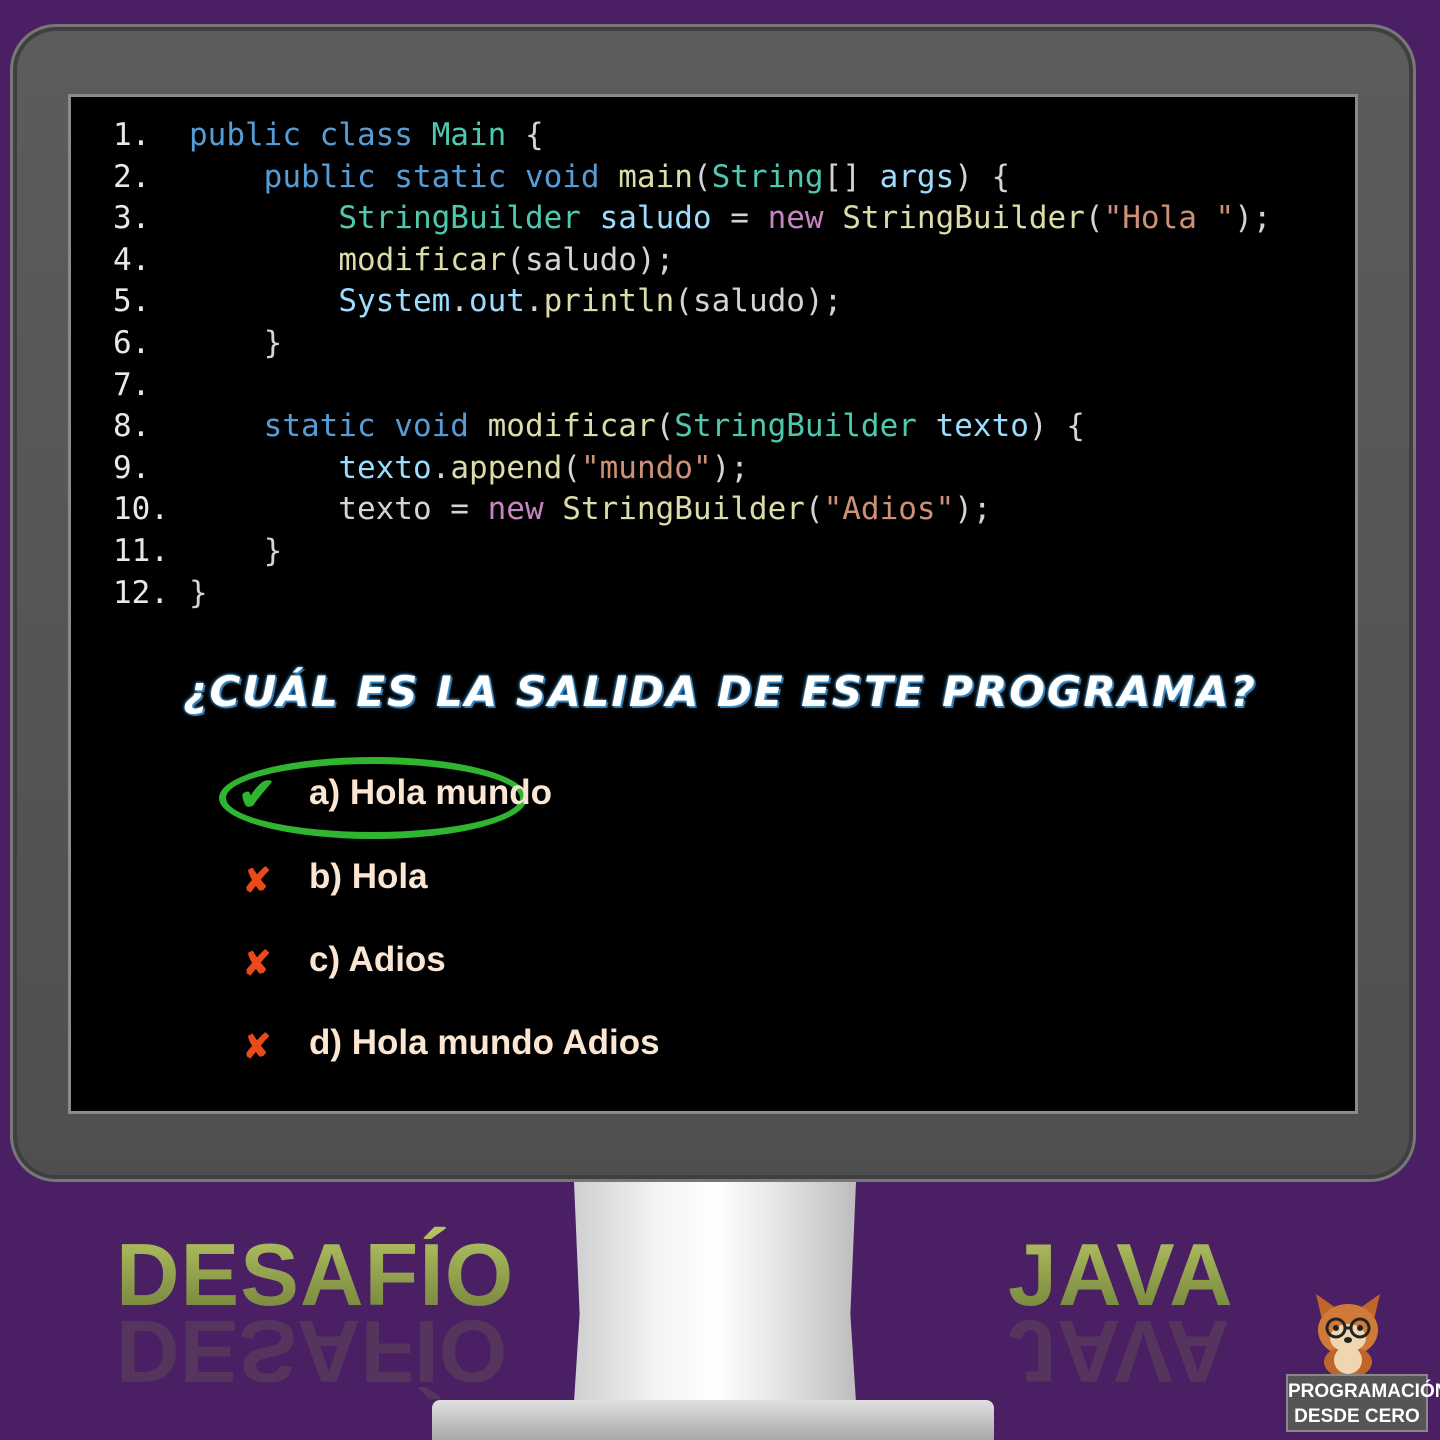 This screenshot has height=1440, width=1440. Describe the element at coordinates (692, 386) in the screenshot. I see `code-line: 7.` at that location.